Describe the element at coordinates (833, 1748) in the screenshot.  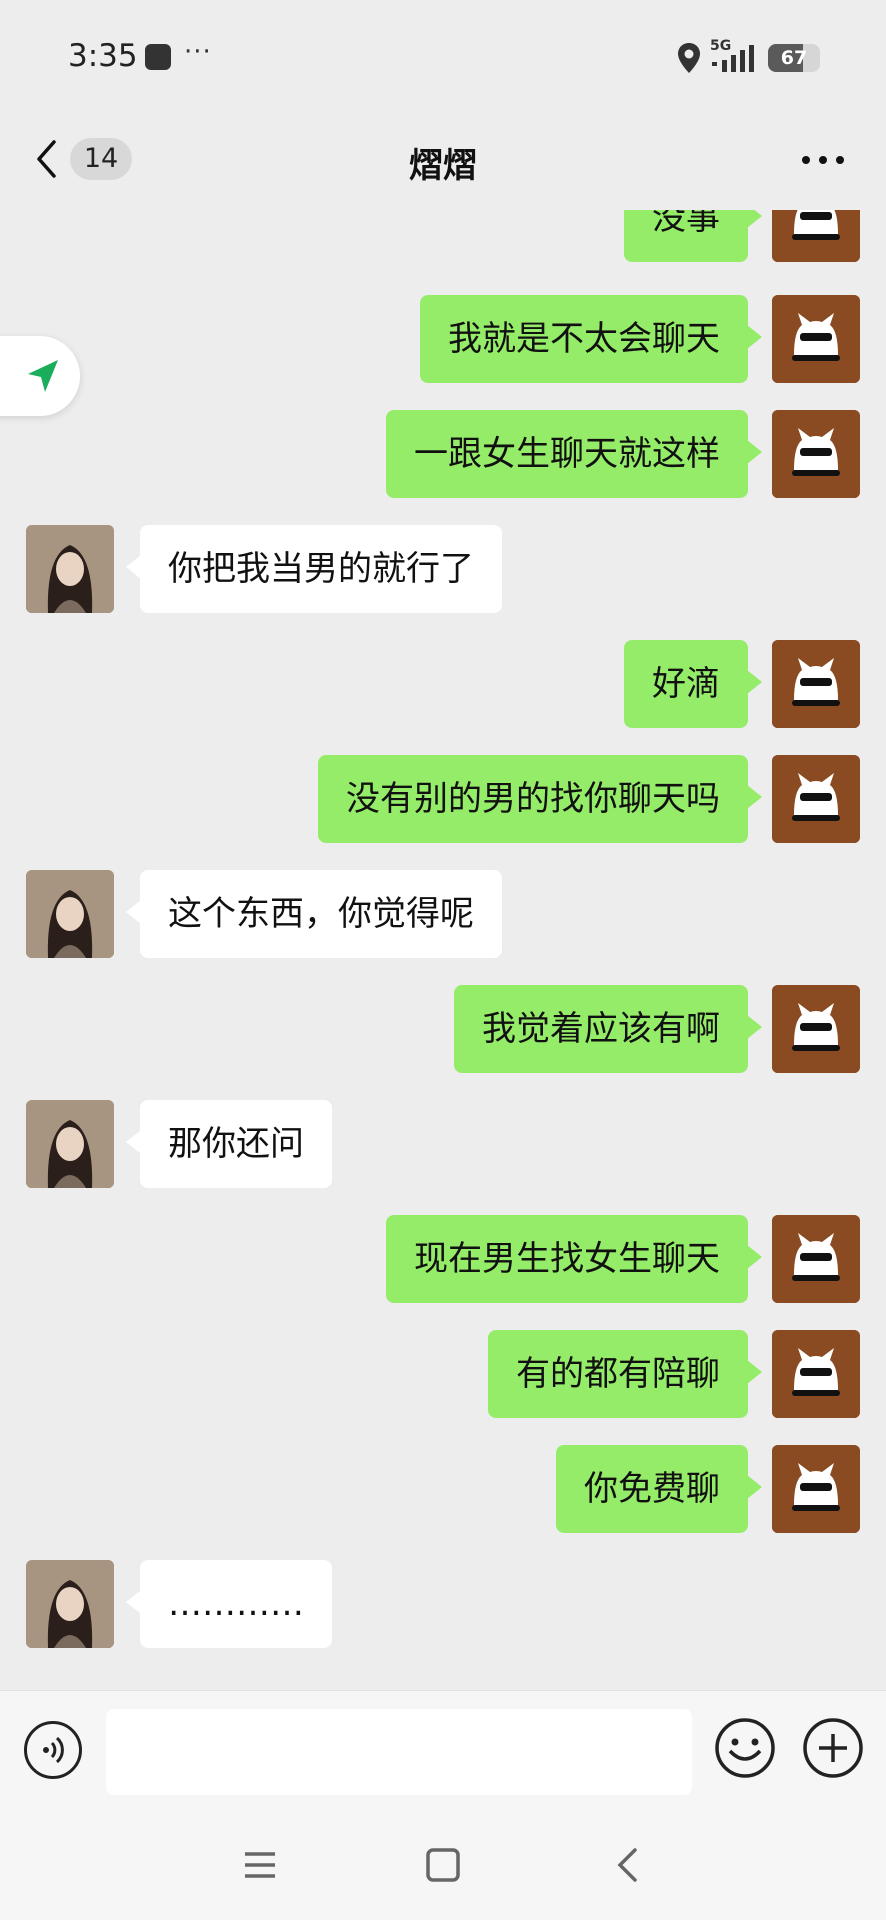
I see `more-functions-button` at that location.